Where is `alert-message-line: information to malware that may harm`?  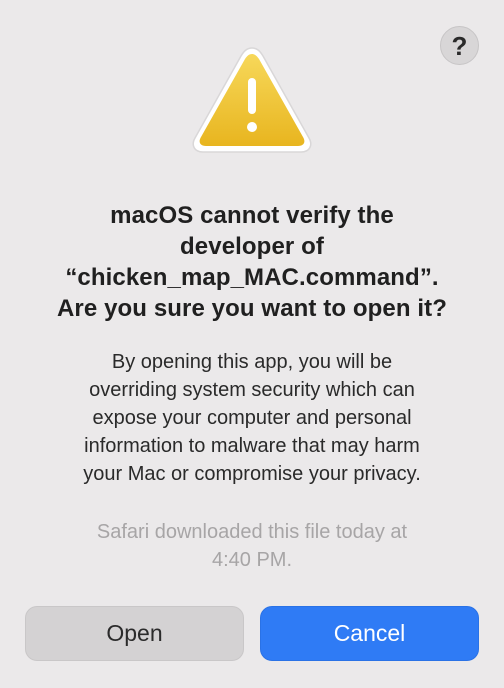
alert-message-line: information to malware that may harm is located at coordinates (252, 446).